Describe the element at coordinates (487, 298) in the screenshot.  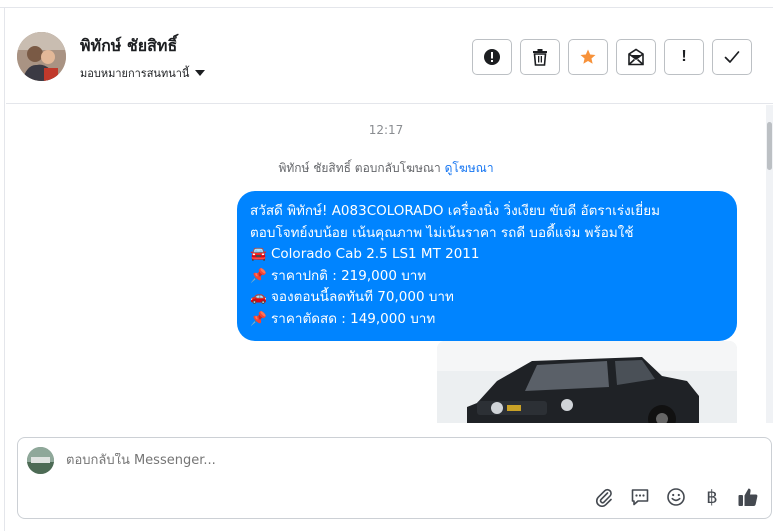
I see `message-line: 🚗 จองตอนนี้ลดทันที 70,000 บาท` at that location.